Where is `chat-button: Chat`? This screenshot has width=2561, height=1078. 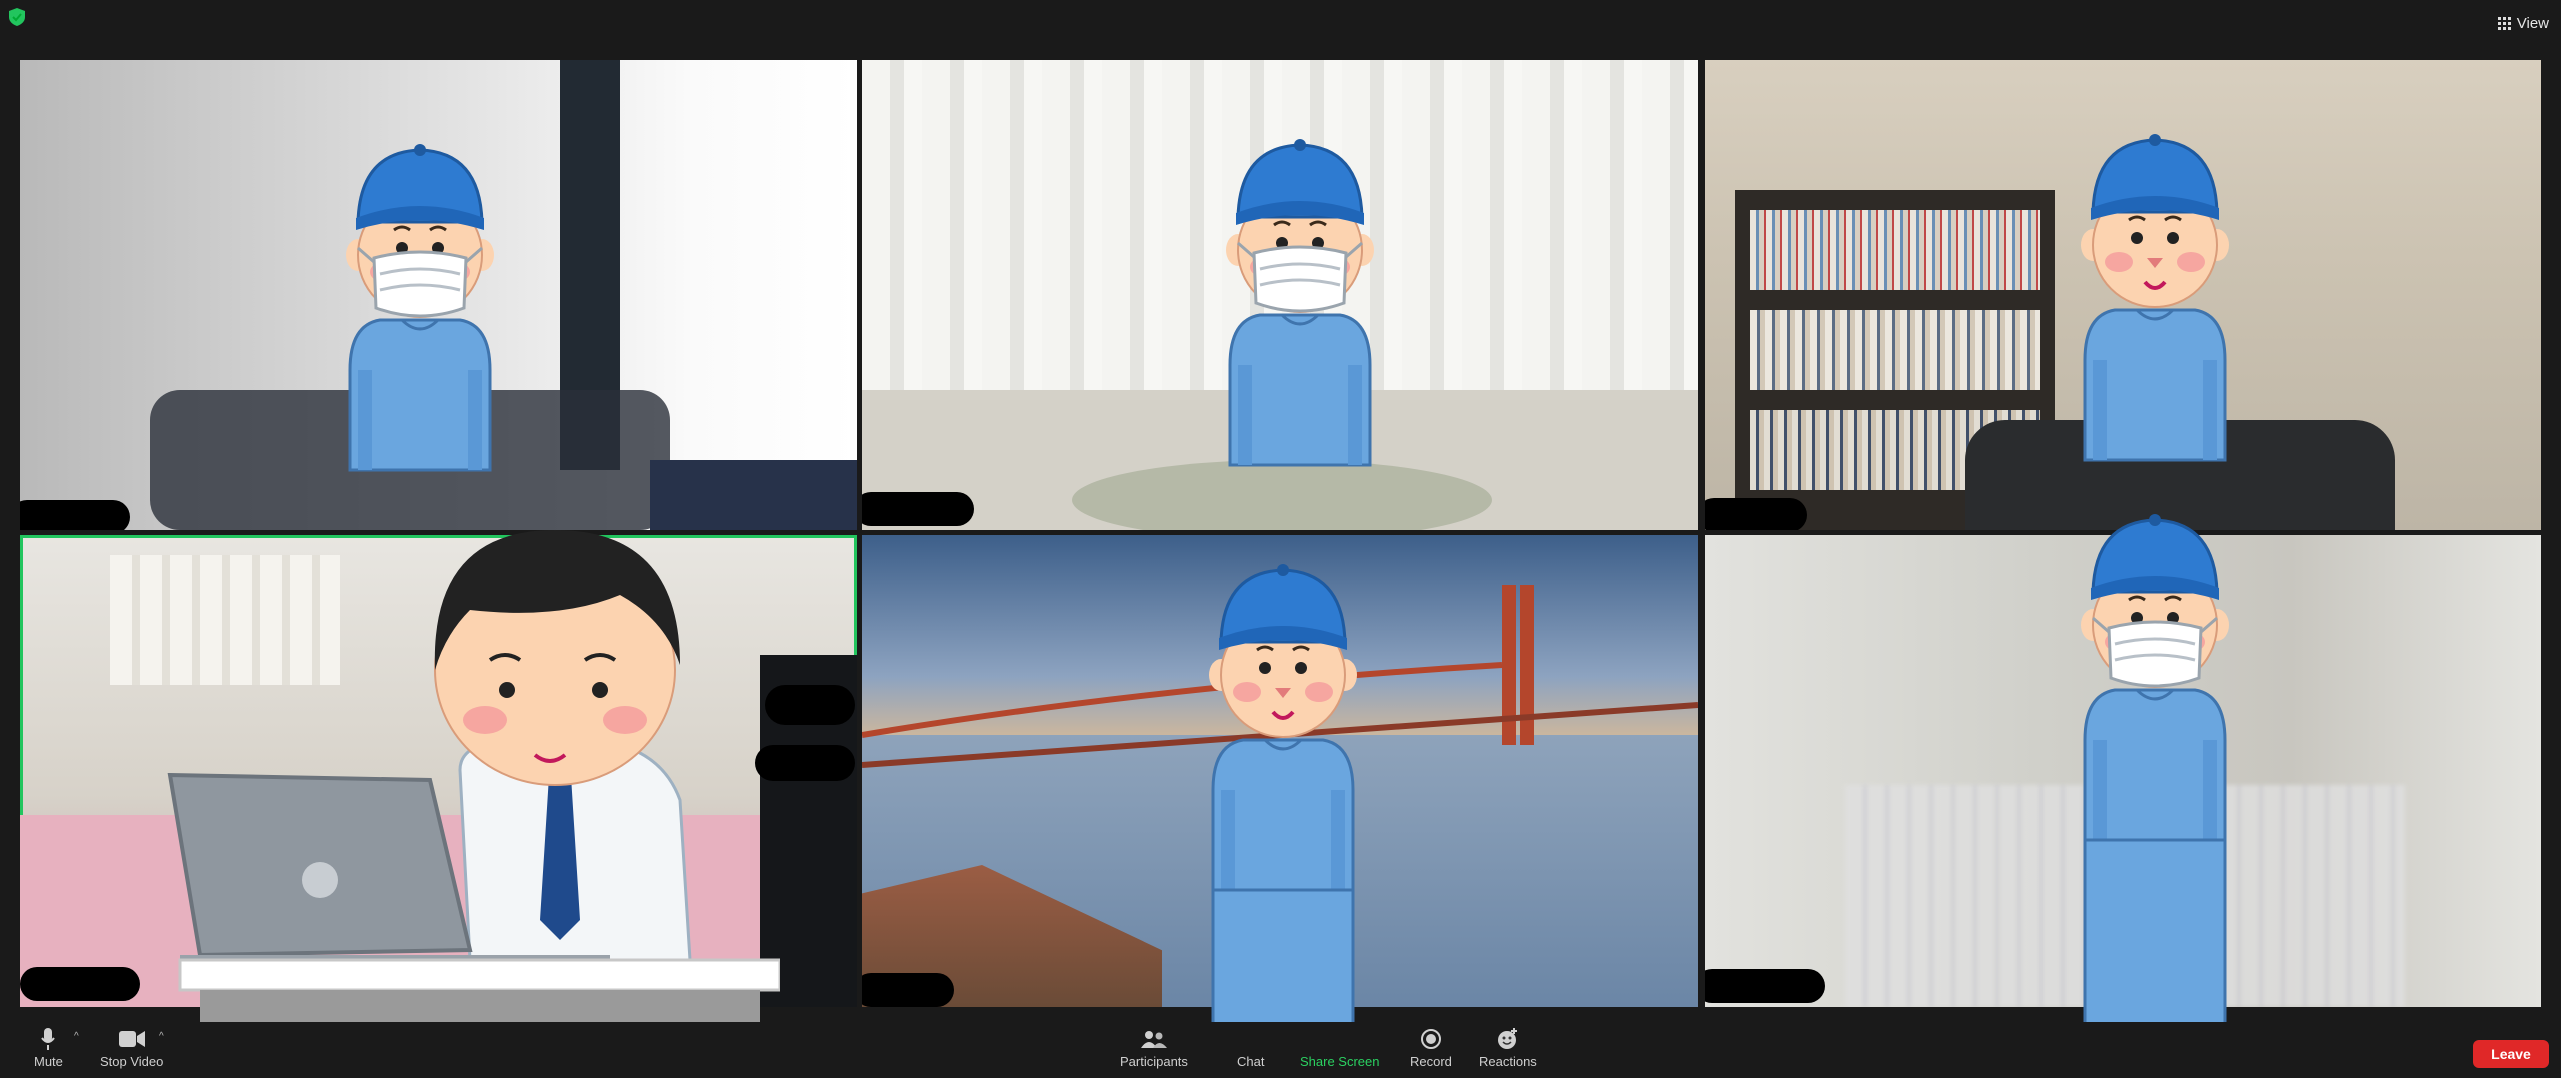 chat-button: Chat is located at coordinates (1250, 1048).